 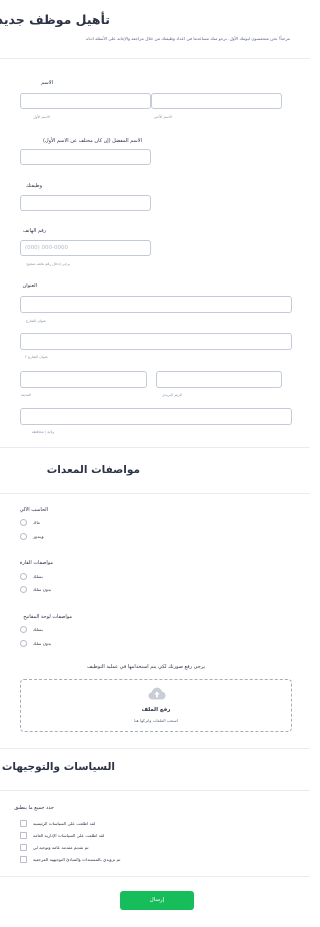 I want to click on mouse-option-wired: بسلك, so click(x=31, y=576).